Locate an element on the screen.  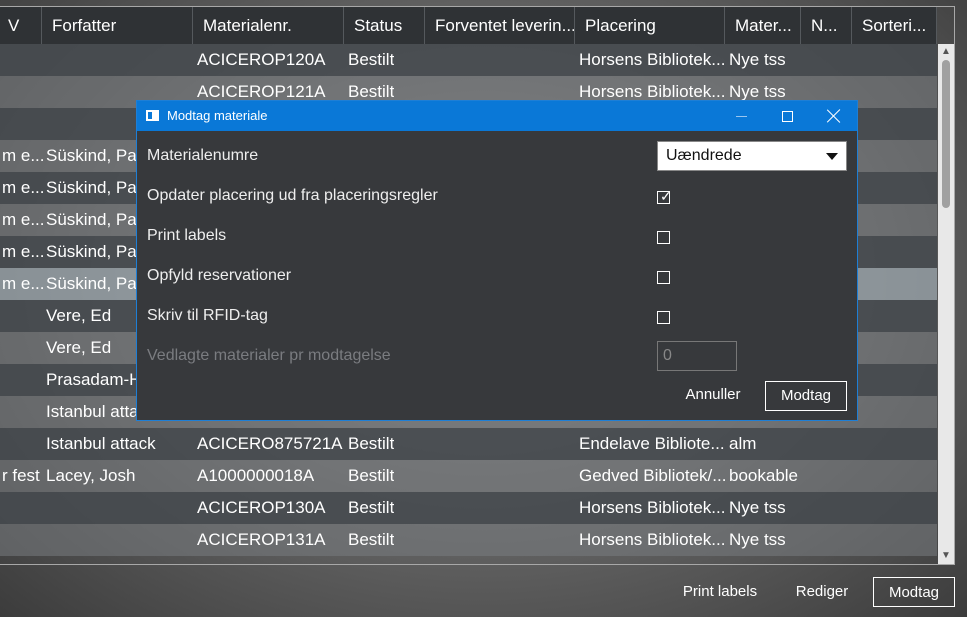
maximize-button is located at coordinates (788, 116).